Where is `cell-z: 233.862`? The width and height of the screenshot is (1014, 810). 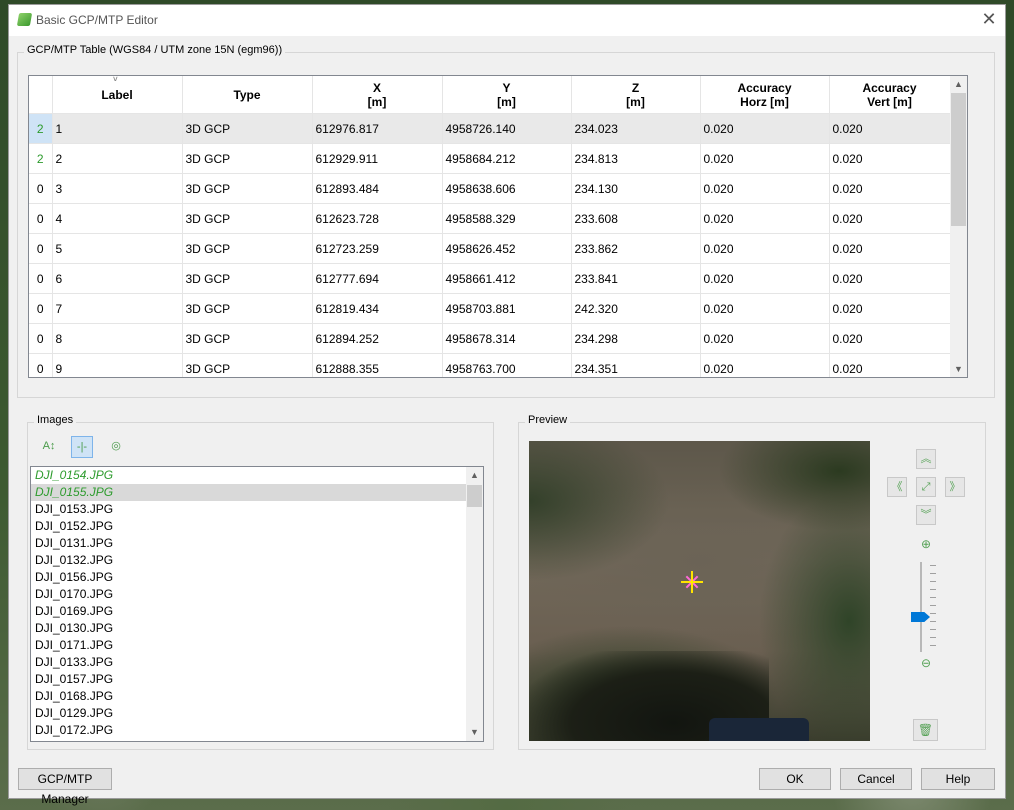
cell-z: 233.862 is located at coordinates (636, 248).